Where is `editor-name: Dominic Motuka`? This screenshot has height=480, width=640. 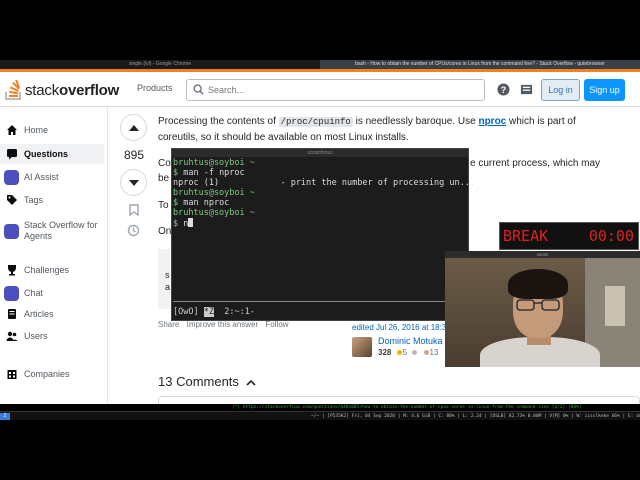
editor-name: Dominic Motuka is located at coordinates (410, 341).